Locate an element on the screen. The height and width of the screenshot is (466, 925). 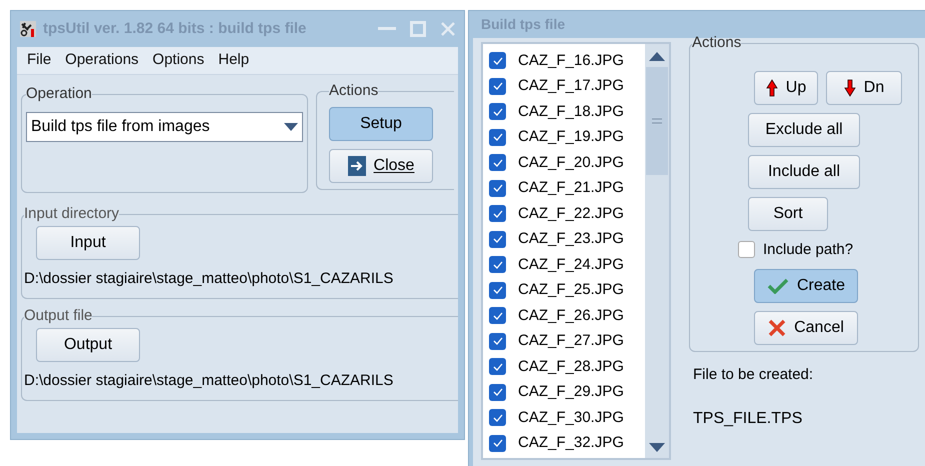
scroll-thumb is located at coordinates (657, 121).